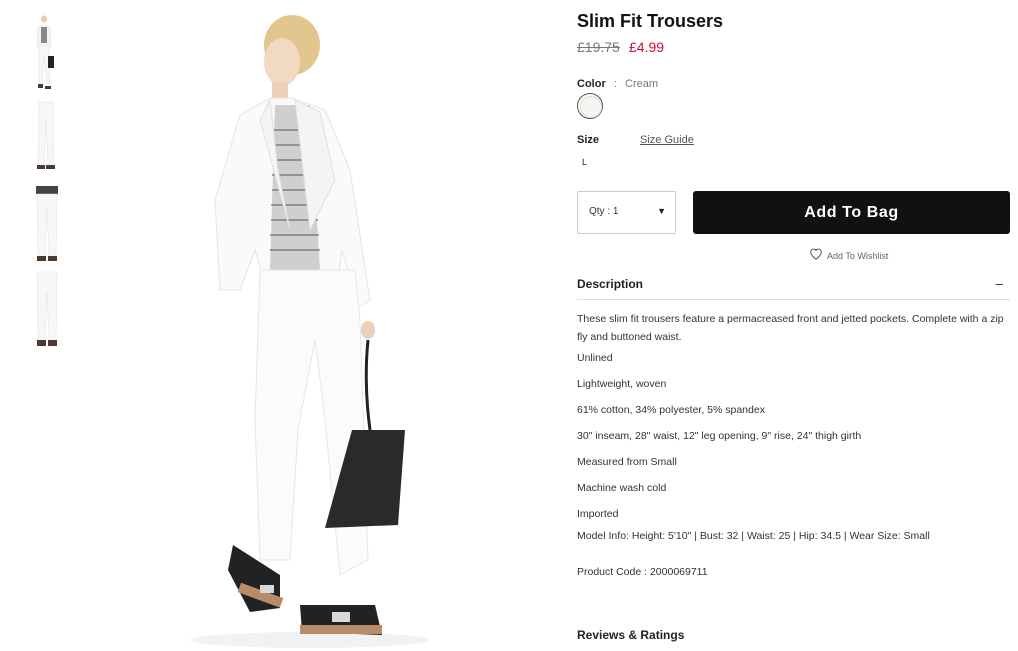 This screenshot has width=1018, height=651. What do you see at coordinates (630, 635) in the screenshot?
I see `reviews-ratings-heading: Reviews & Ratings` at bounding box center [630, 635].